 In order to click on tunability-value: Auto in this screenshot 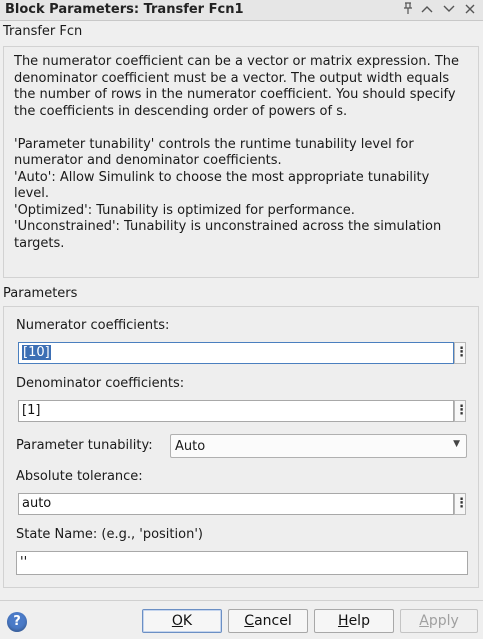, I will do `click(190, 446)`.